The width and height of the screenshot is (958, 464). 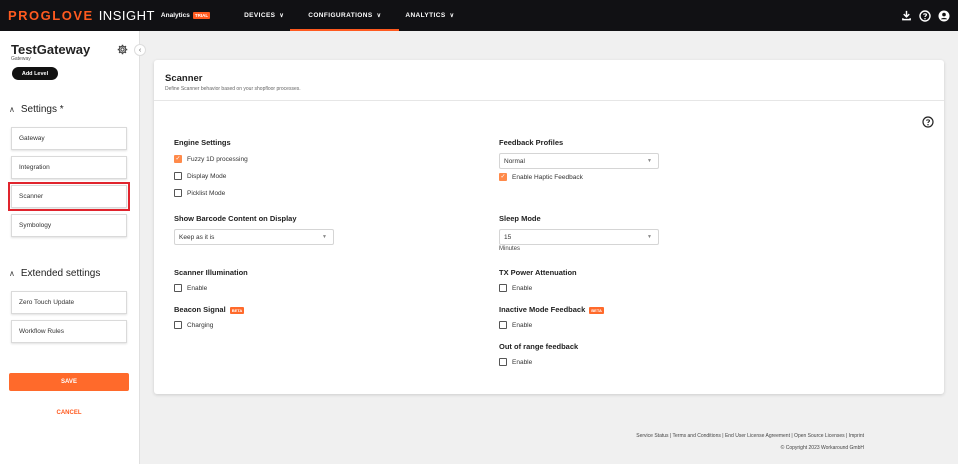 What do you see at coordinates (200, 309) in the screenshot?
I see `beacon-signal-text: Beacon Signal` at bounding box center [200, 309].